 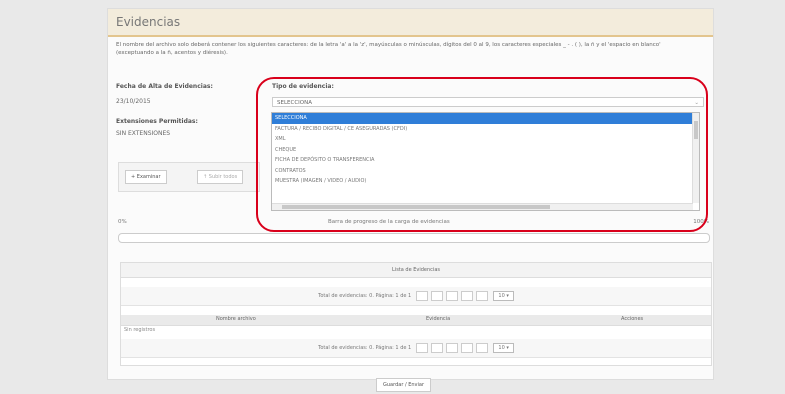 What do you see at coordinates (157, 121) in the screenshot?
I see `extensiones-label: Extensiones Permitidas:` at bounding box center [157, 121].